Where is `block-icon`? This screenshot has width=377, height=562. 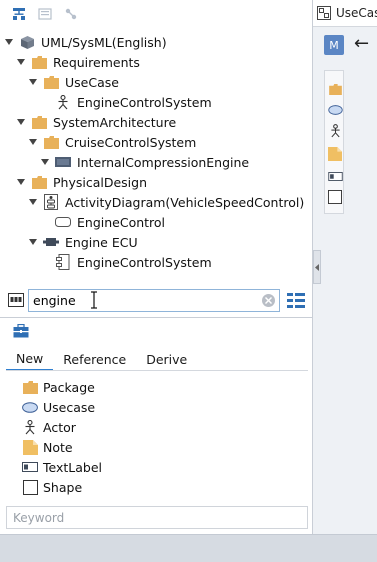 block-icon is located at coordinates (63, 162).